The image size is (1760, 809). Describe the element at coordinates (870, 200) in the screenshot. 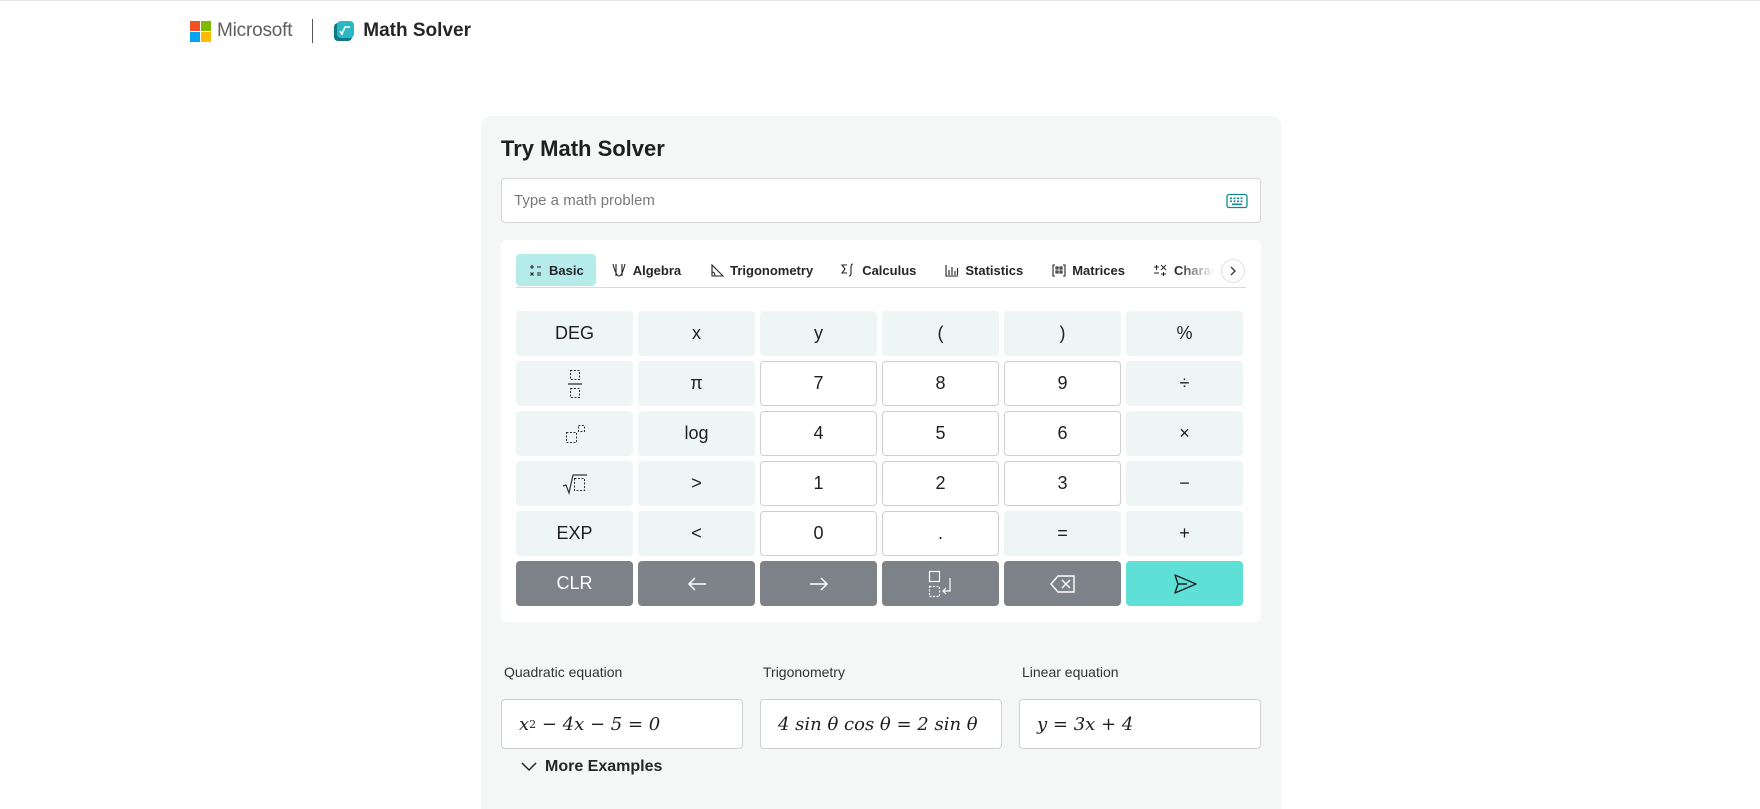

I see `math-problem-input` at that location.